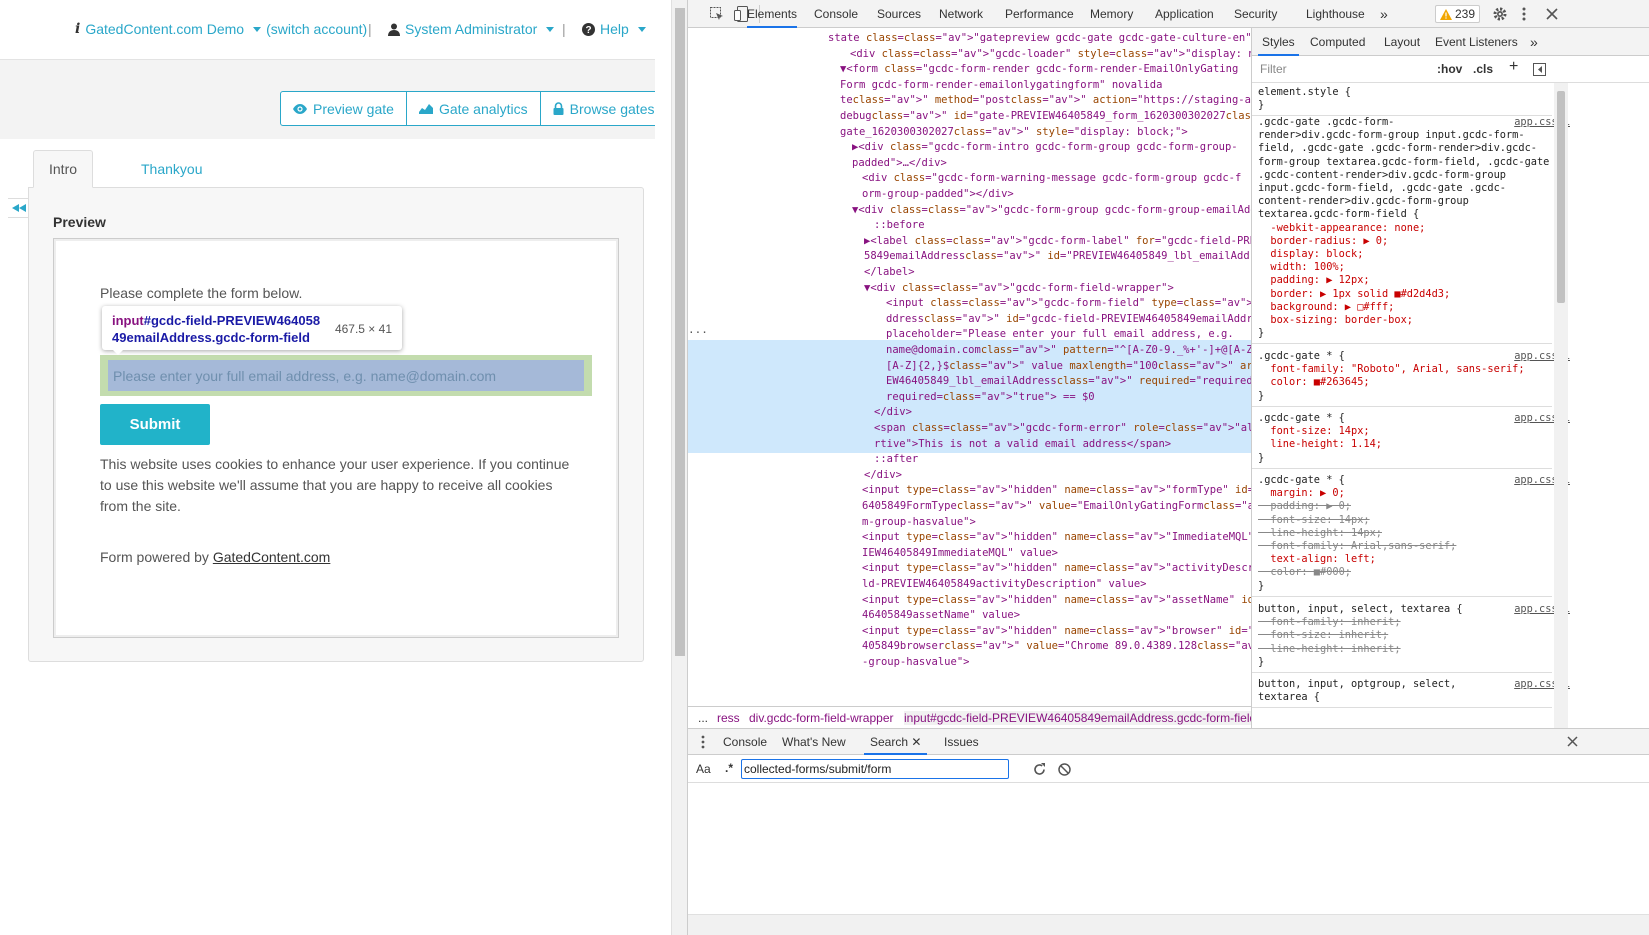 The width and height of the screenshot is (1649, 935). What do you see at coordinates (899, 225) in the screenshot?
I see `dom-line: ::before` at bounding box center [899, 225].